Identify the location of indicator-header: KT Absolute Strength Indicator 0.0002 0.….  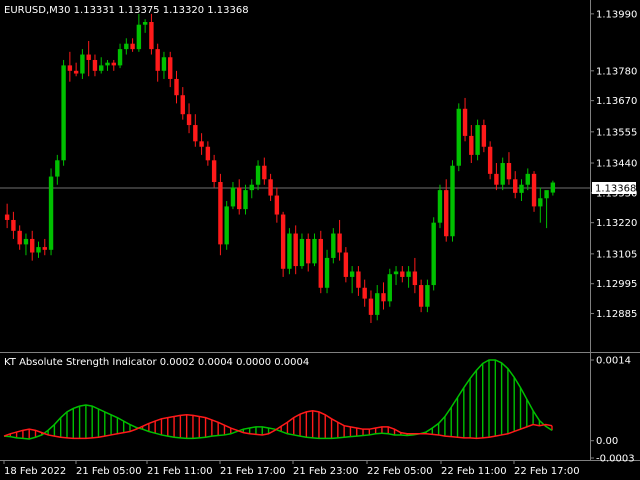
(156, 362).